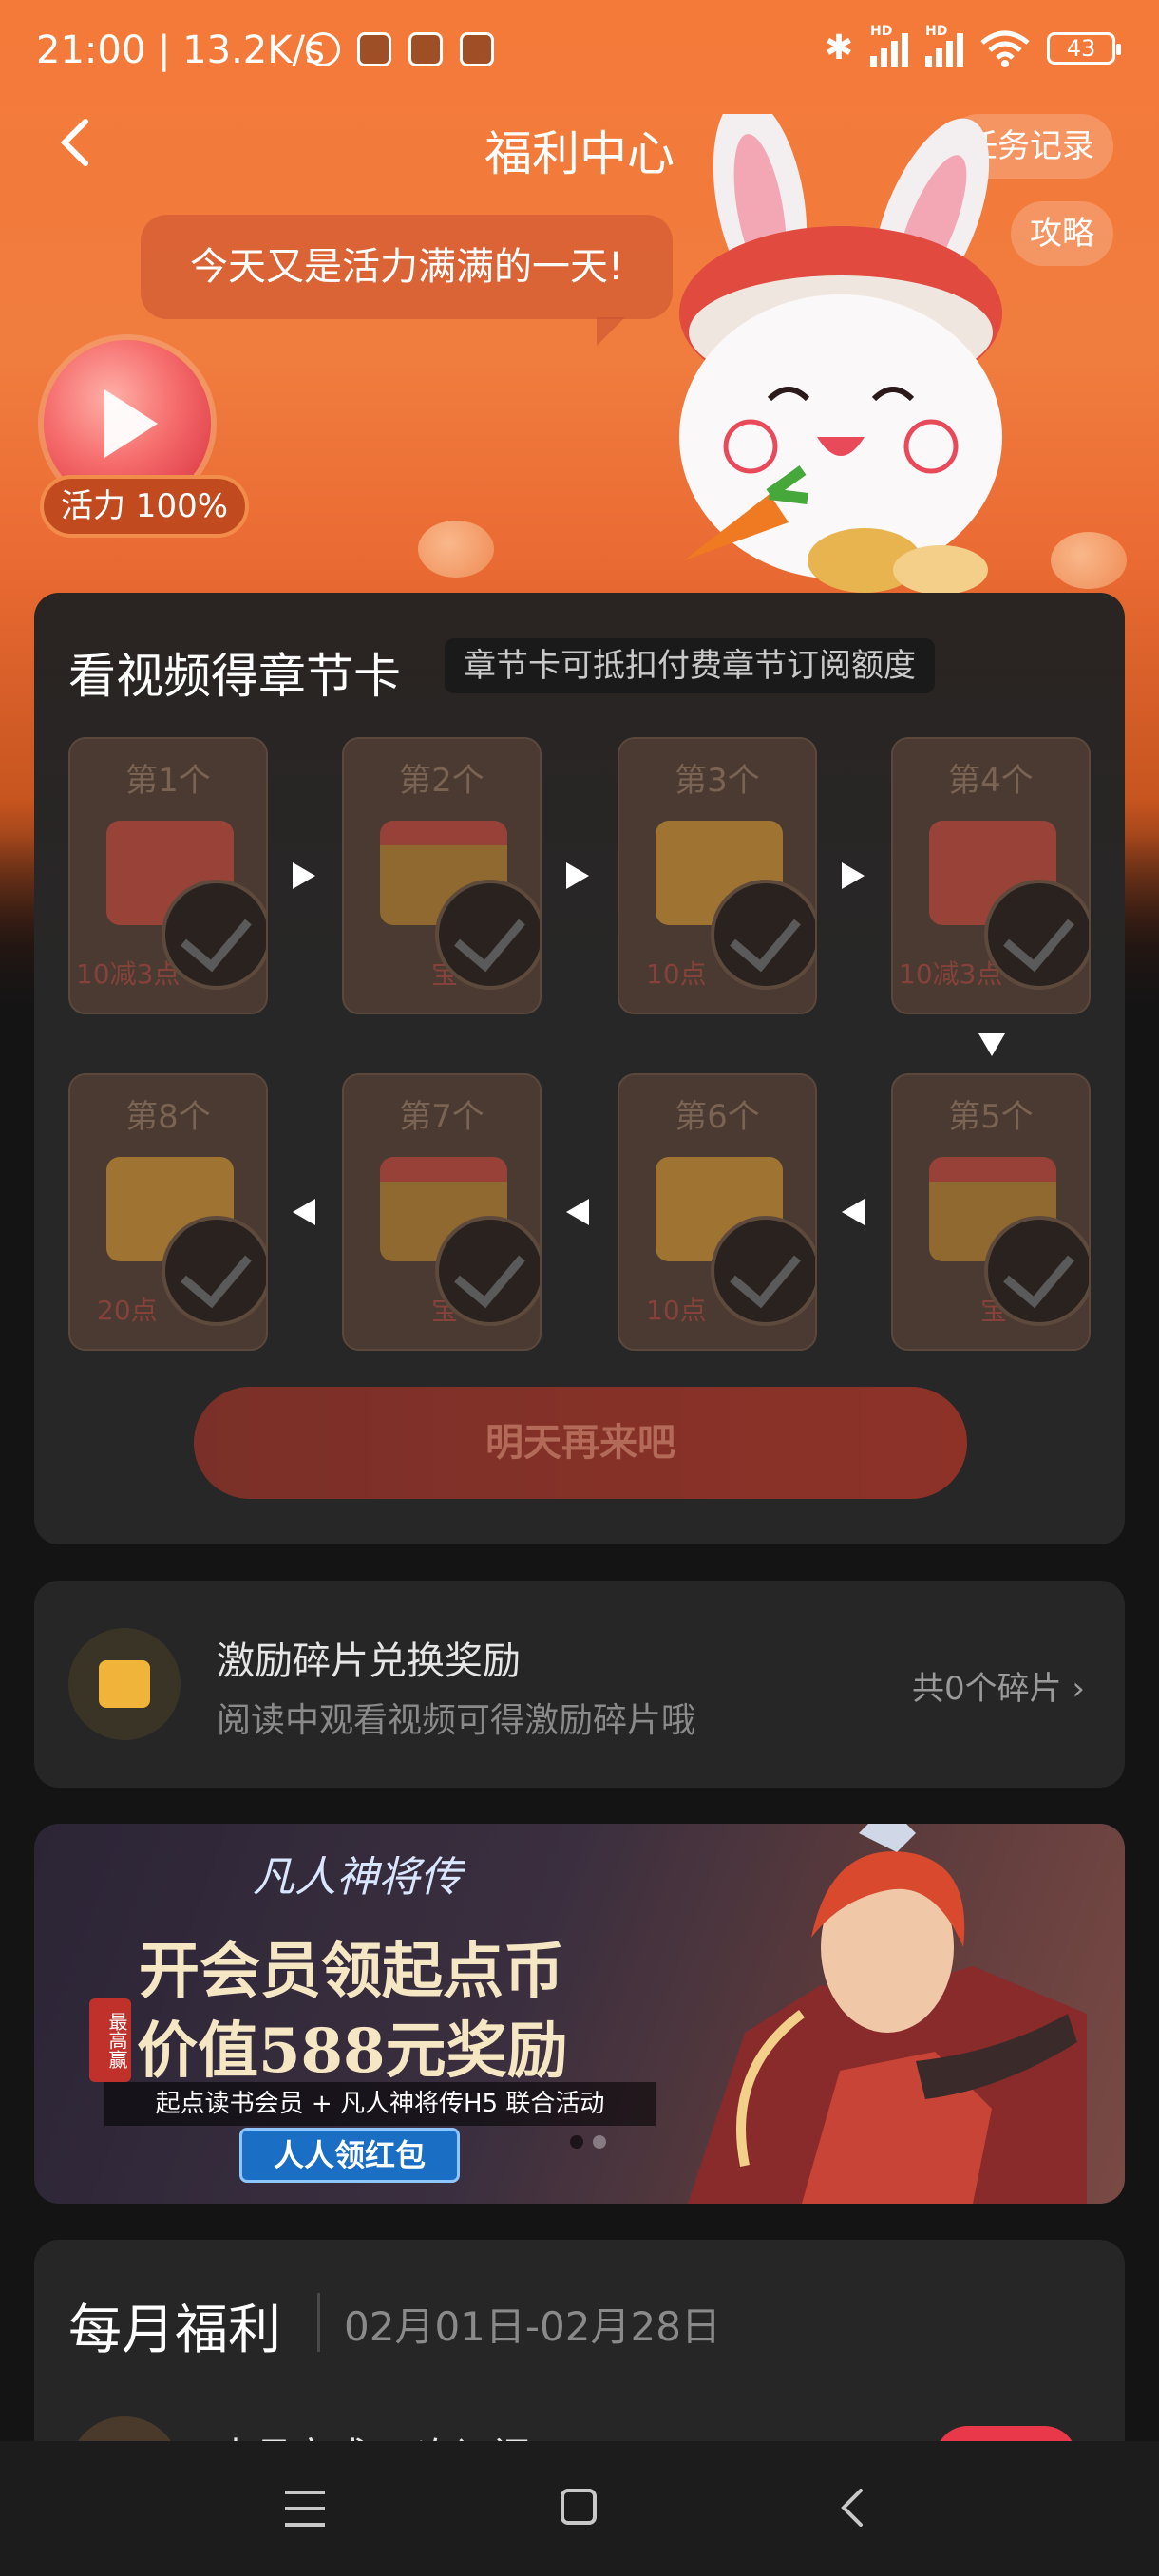 The image size is (1159, 2576). I want to click on reward-slot-5: 第5个 宝, so click(991, 1212).